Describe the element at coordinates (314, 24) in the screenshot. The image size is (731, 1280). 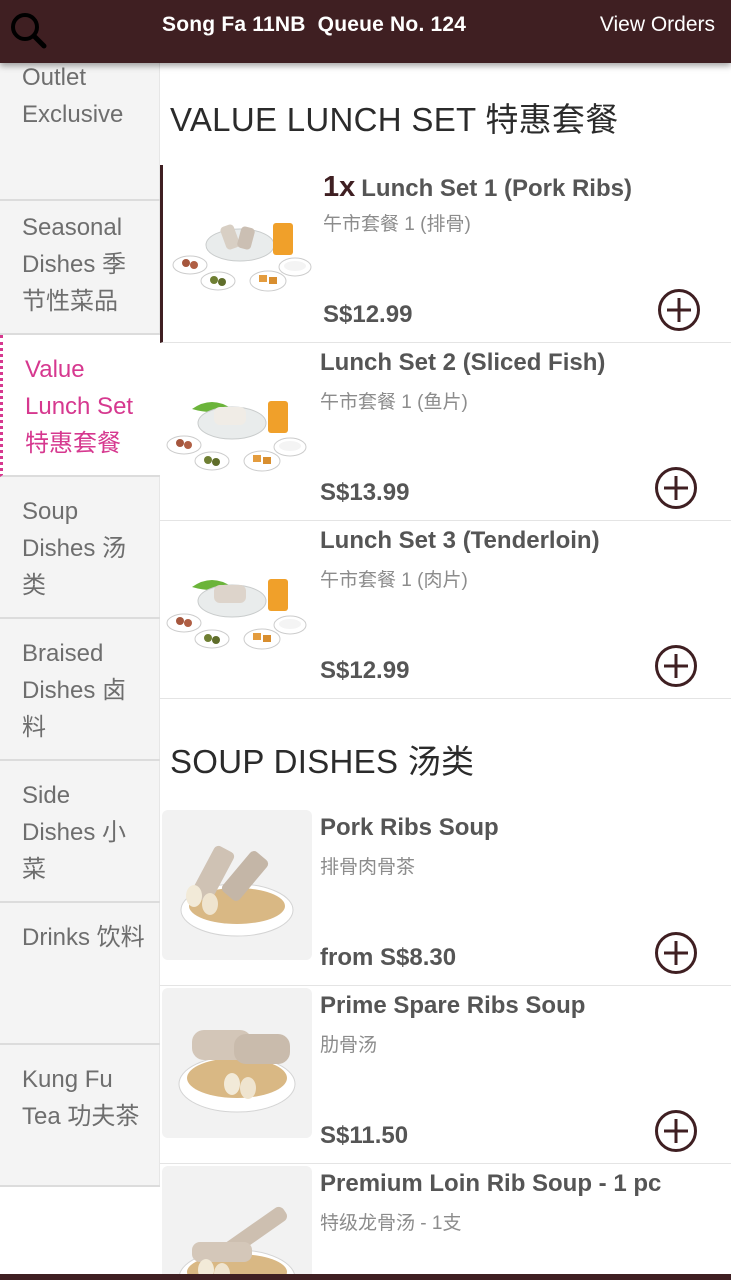
I see `outlet-queue-title: Song Fa 11NB Queue No. 124` at that location.